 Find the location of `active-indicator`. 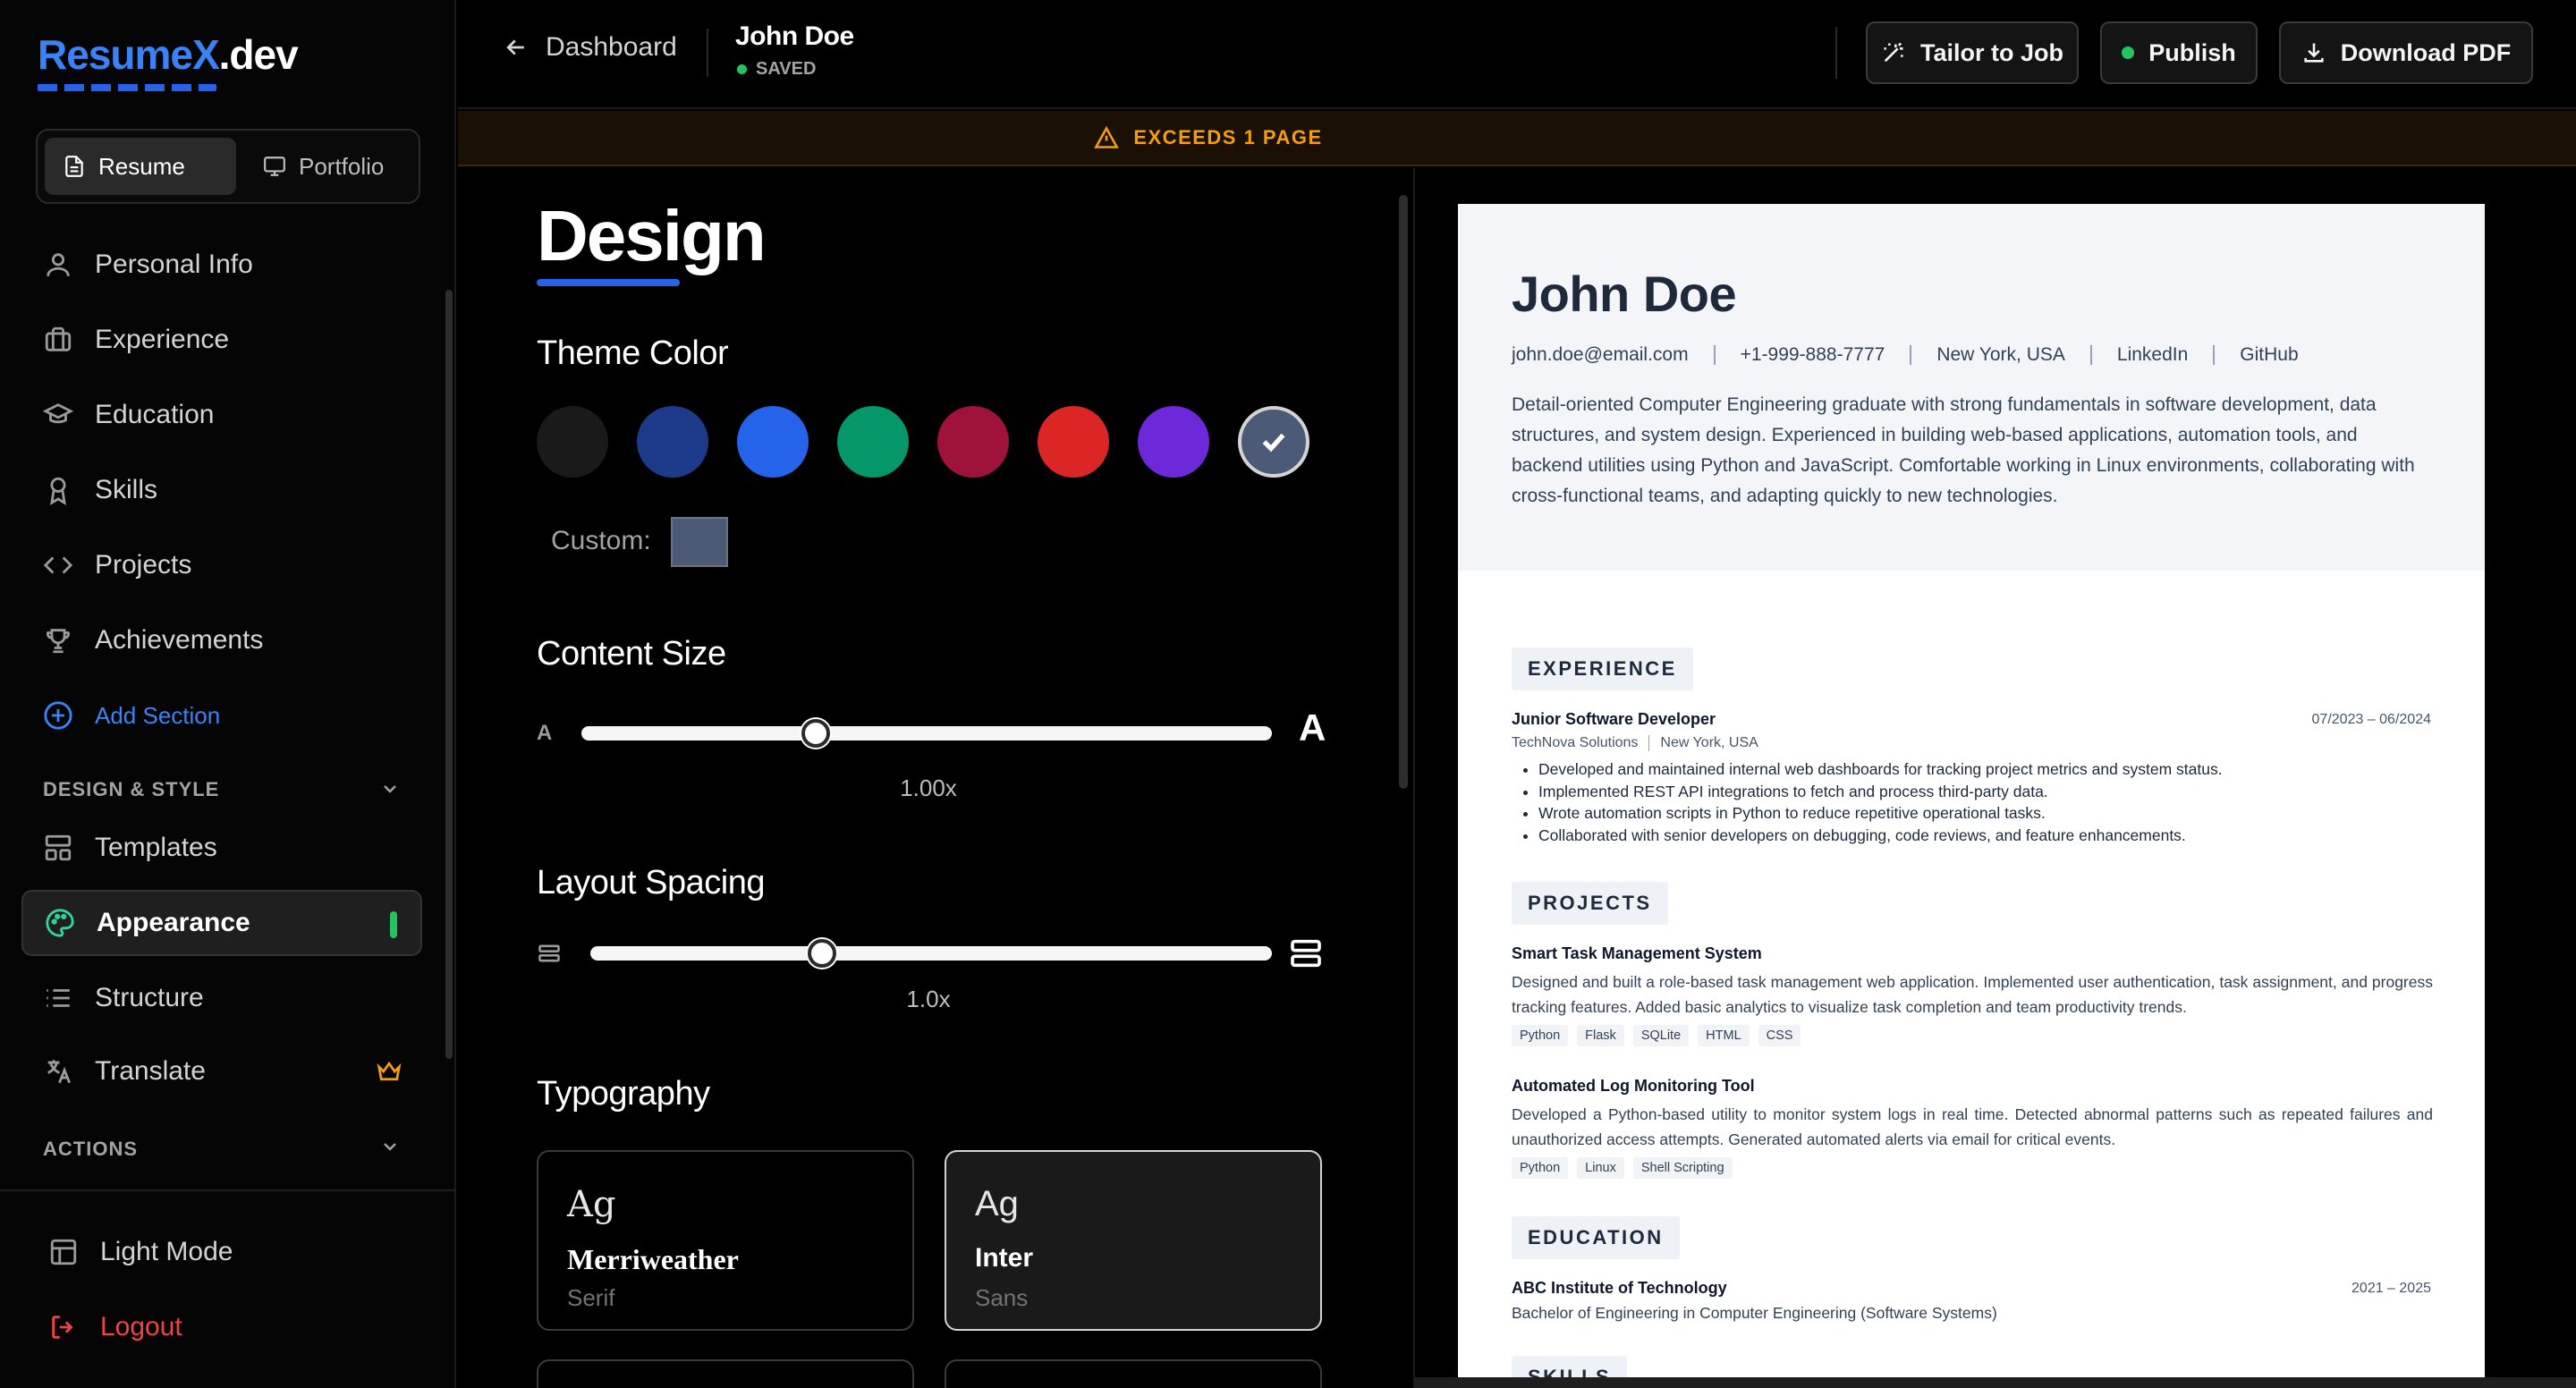

active-indicator is located at coordinates (393, 925).